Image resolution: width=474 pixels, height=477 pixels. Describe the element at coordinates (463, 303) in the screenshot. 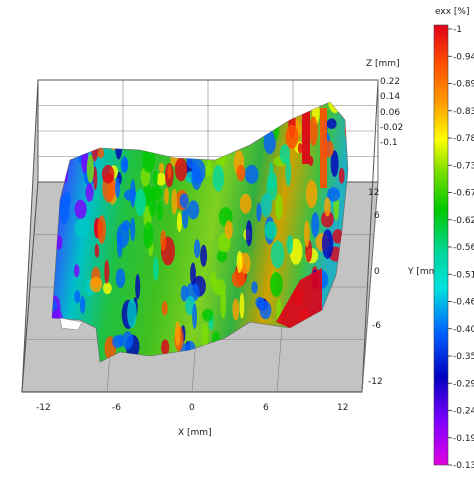

I see `colorbar-tick-label: -0.46` at that location.